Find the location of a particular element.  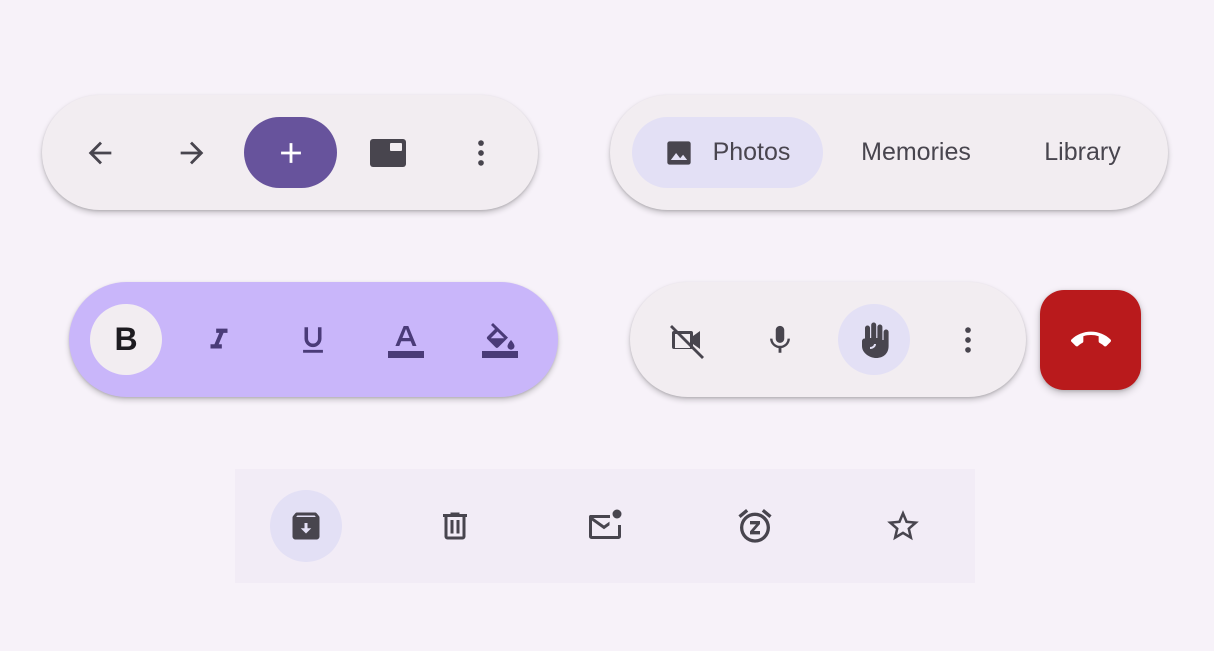

format-italic-icon is located at coordinates (219, 338).